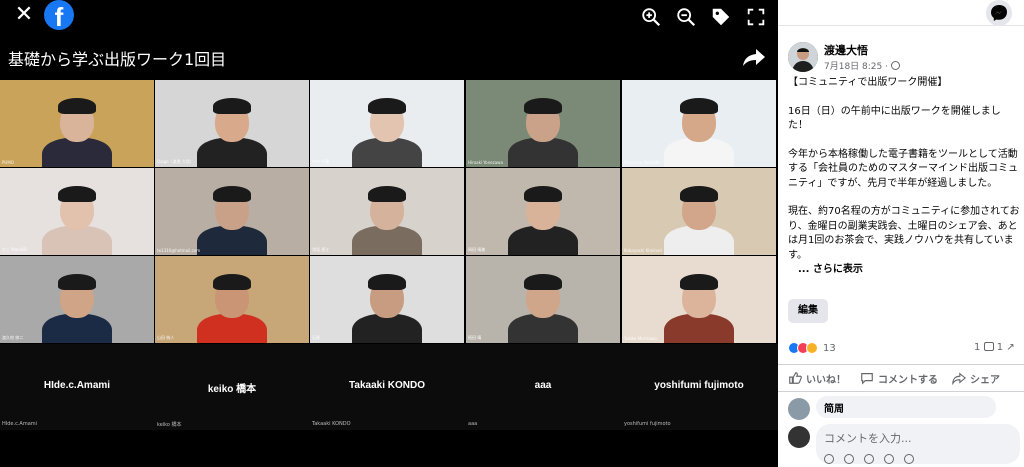 This screenshot has height=467, width=1024. I want to click on audio-participant-name: keiko 橋本, so click(232, 389).